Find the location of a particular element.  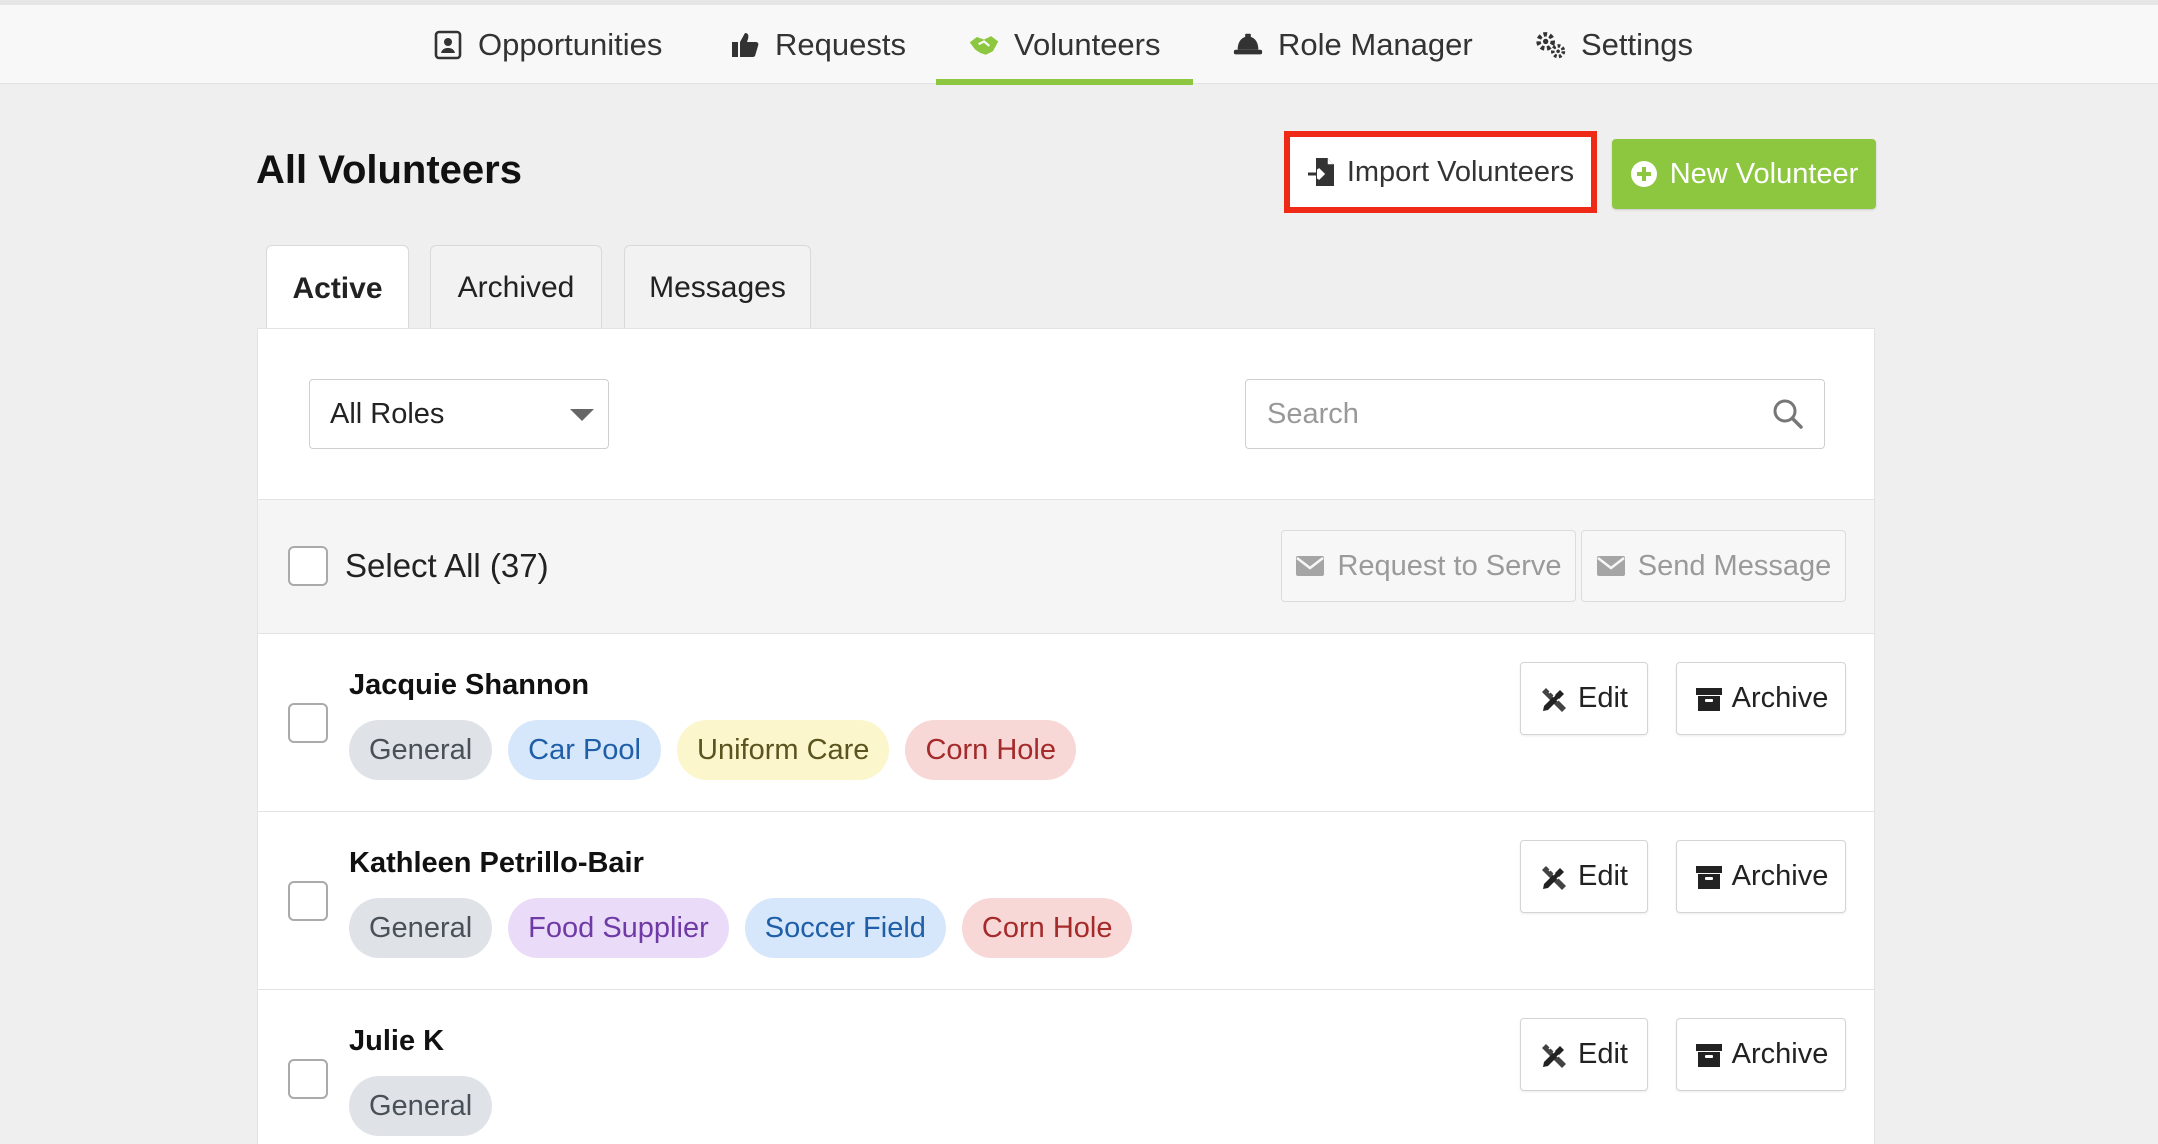

tab-archived: Archived is located at coordinates (516, 287).